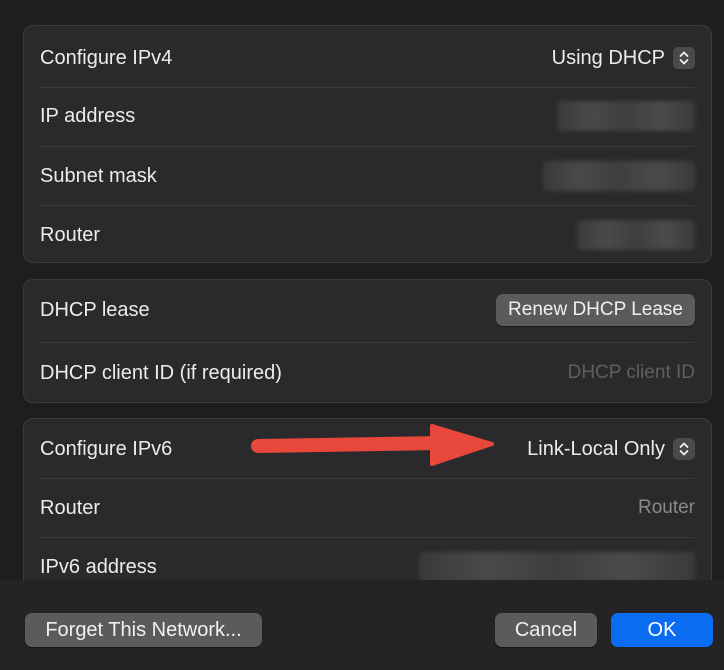 This screenshot has width=724, height=670. I want to click on dialog-footer: Forget This Network... Cancel OK, so click(362, 625).